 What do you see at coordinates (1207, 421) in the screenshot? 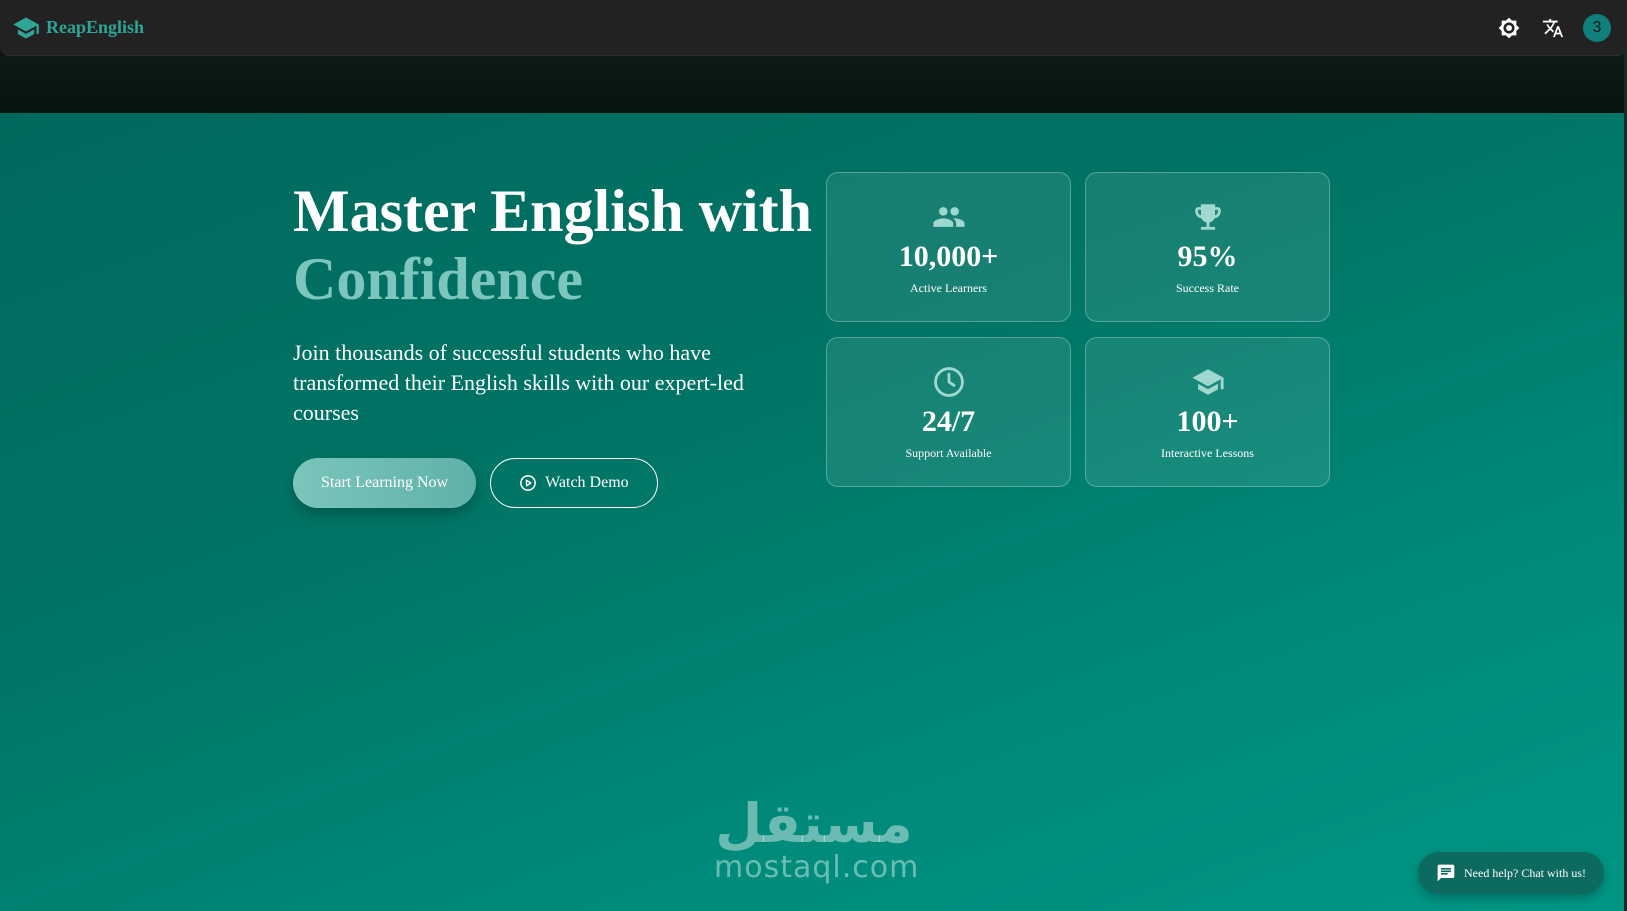
I see `stat-value: 100+` at bounding box center [1207, 421].